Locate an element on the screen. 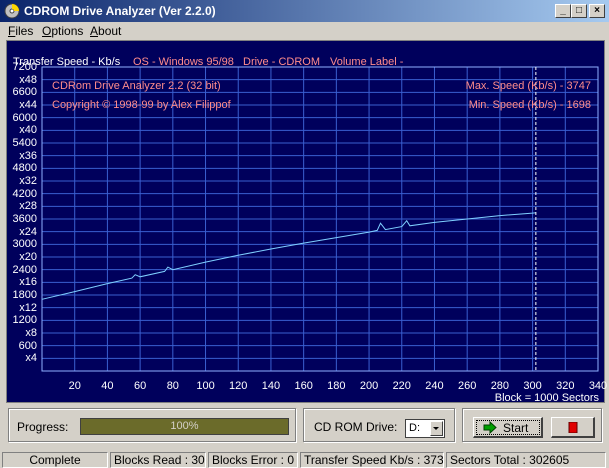  y-tick-label: x24 is located at coordinates (28, 231).